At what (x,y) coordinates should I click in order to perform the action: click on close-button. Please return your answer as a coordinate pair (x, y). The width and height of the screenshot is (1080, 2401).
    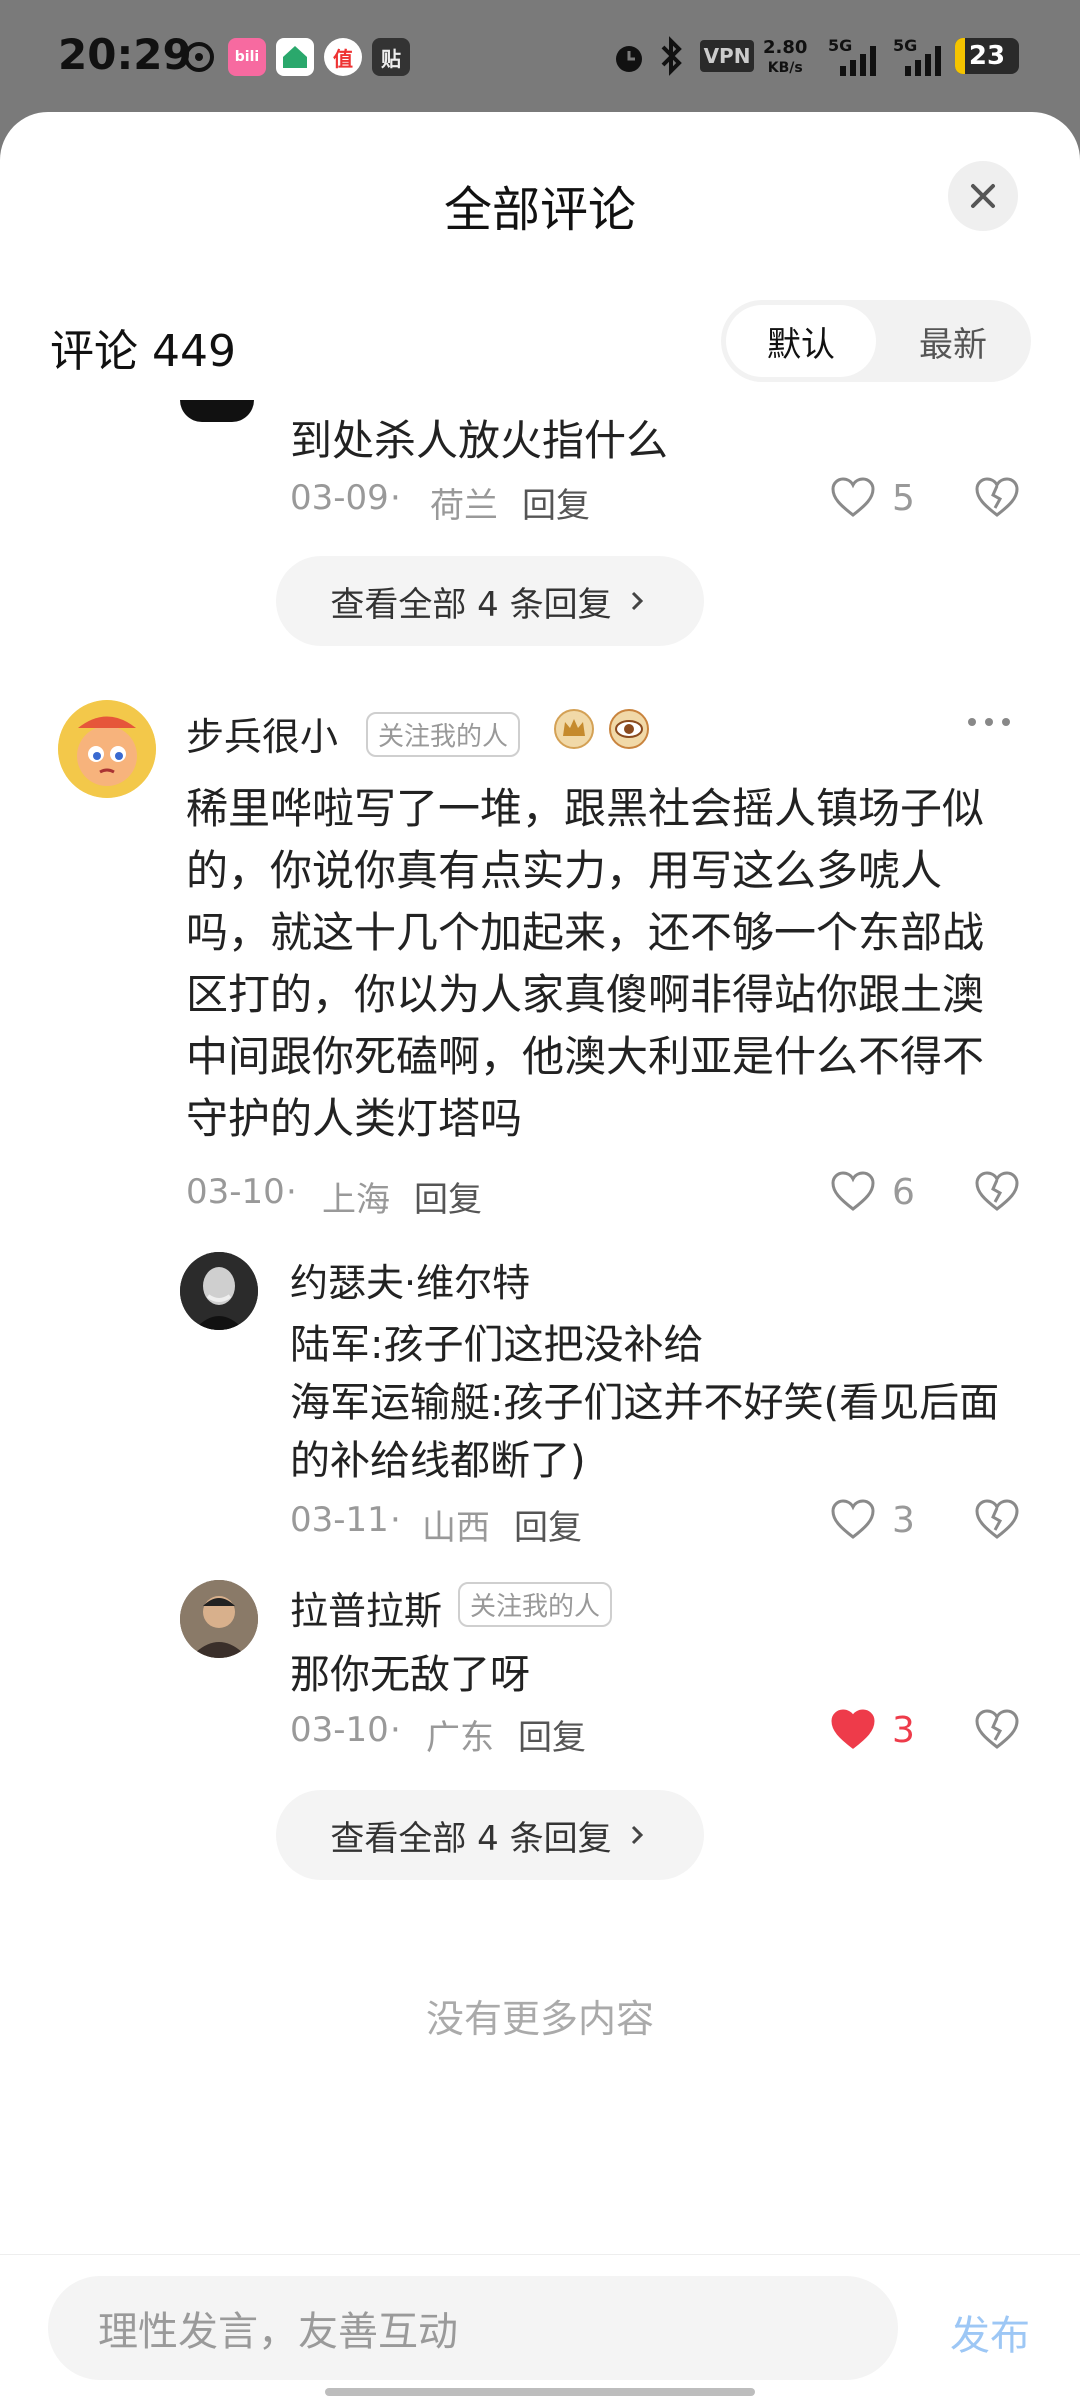
    Looking at the image, I should click on (983, 196).